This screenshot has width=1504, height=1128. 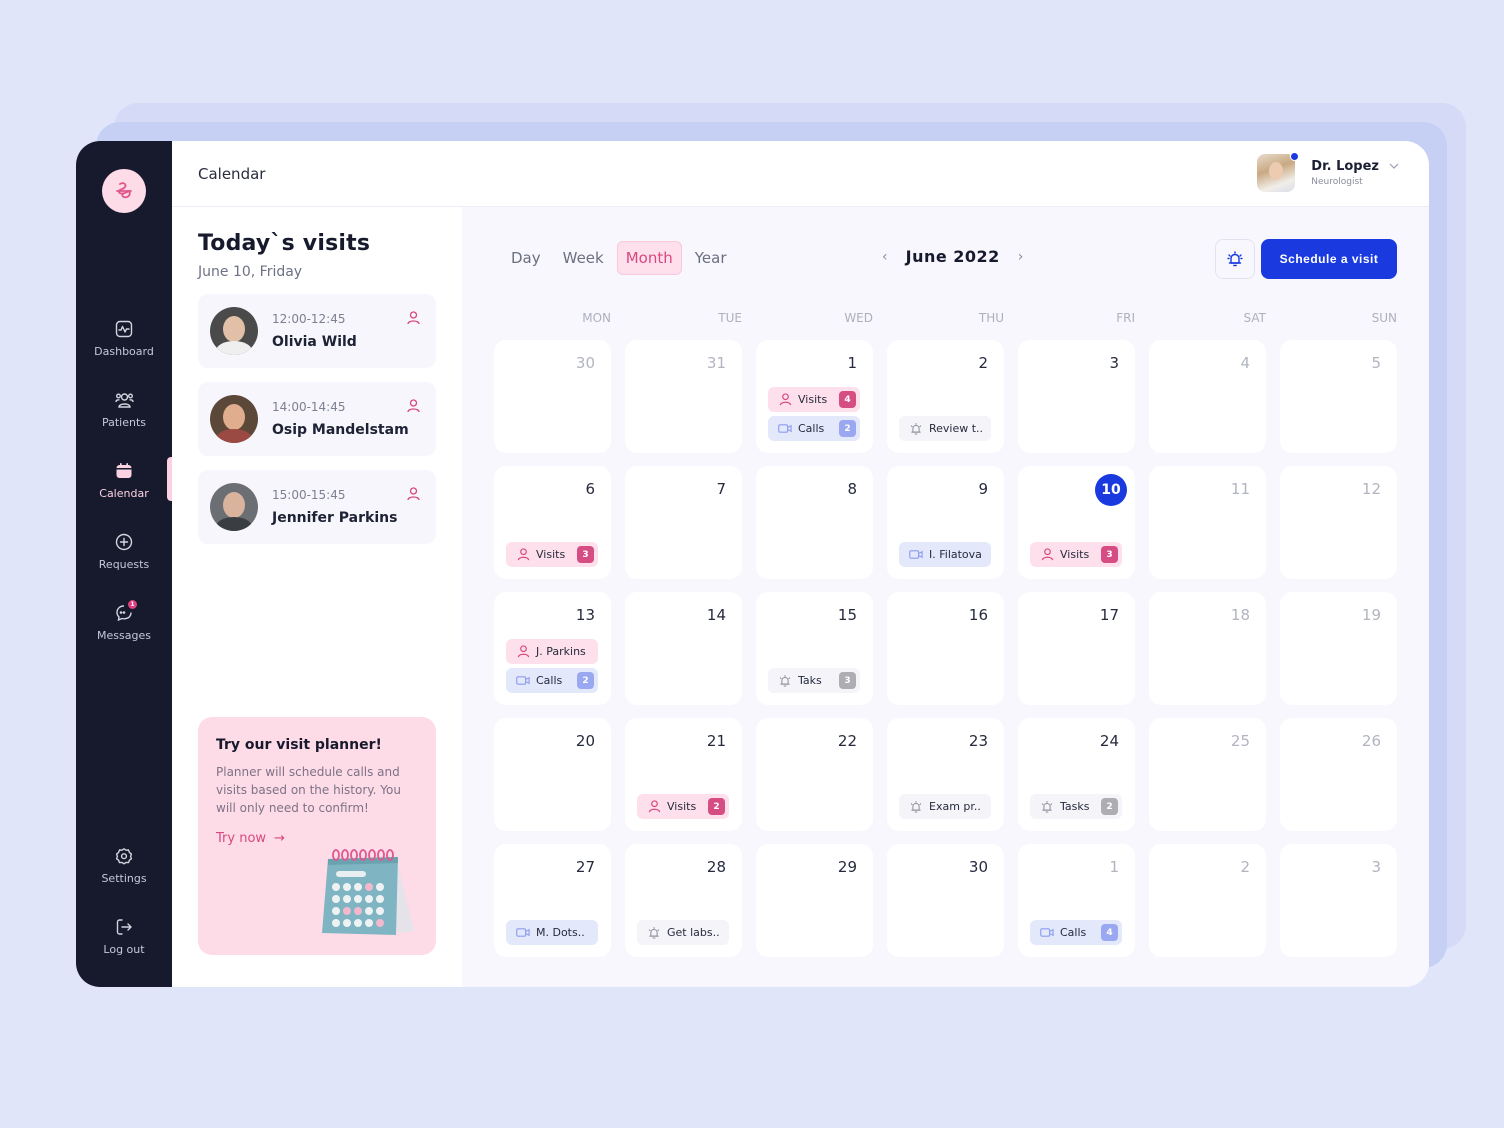 I want to click on chevron-left-icon: ‹, so click(x=885, y=257).